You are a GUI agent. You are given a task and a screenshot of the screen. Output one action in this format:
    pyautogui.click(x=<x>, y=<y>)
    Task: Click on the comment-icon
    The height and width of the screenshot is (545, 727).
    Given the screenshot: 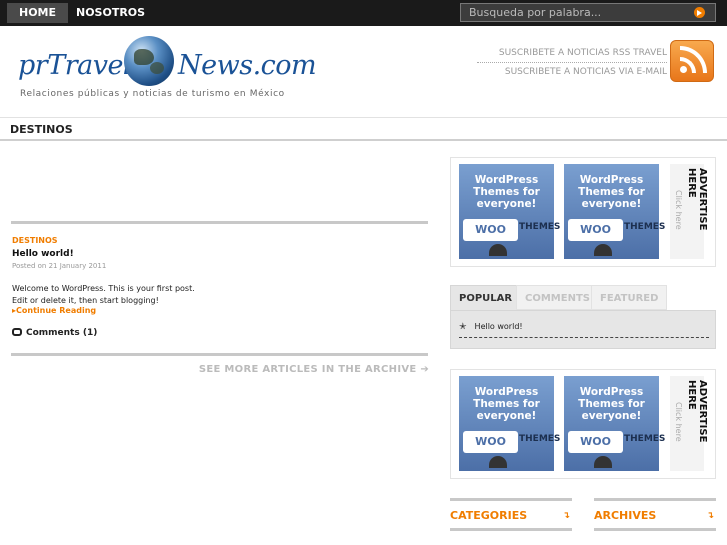 What is the action you would take?
    pyautogui.click(x=17, y=332)
    